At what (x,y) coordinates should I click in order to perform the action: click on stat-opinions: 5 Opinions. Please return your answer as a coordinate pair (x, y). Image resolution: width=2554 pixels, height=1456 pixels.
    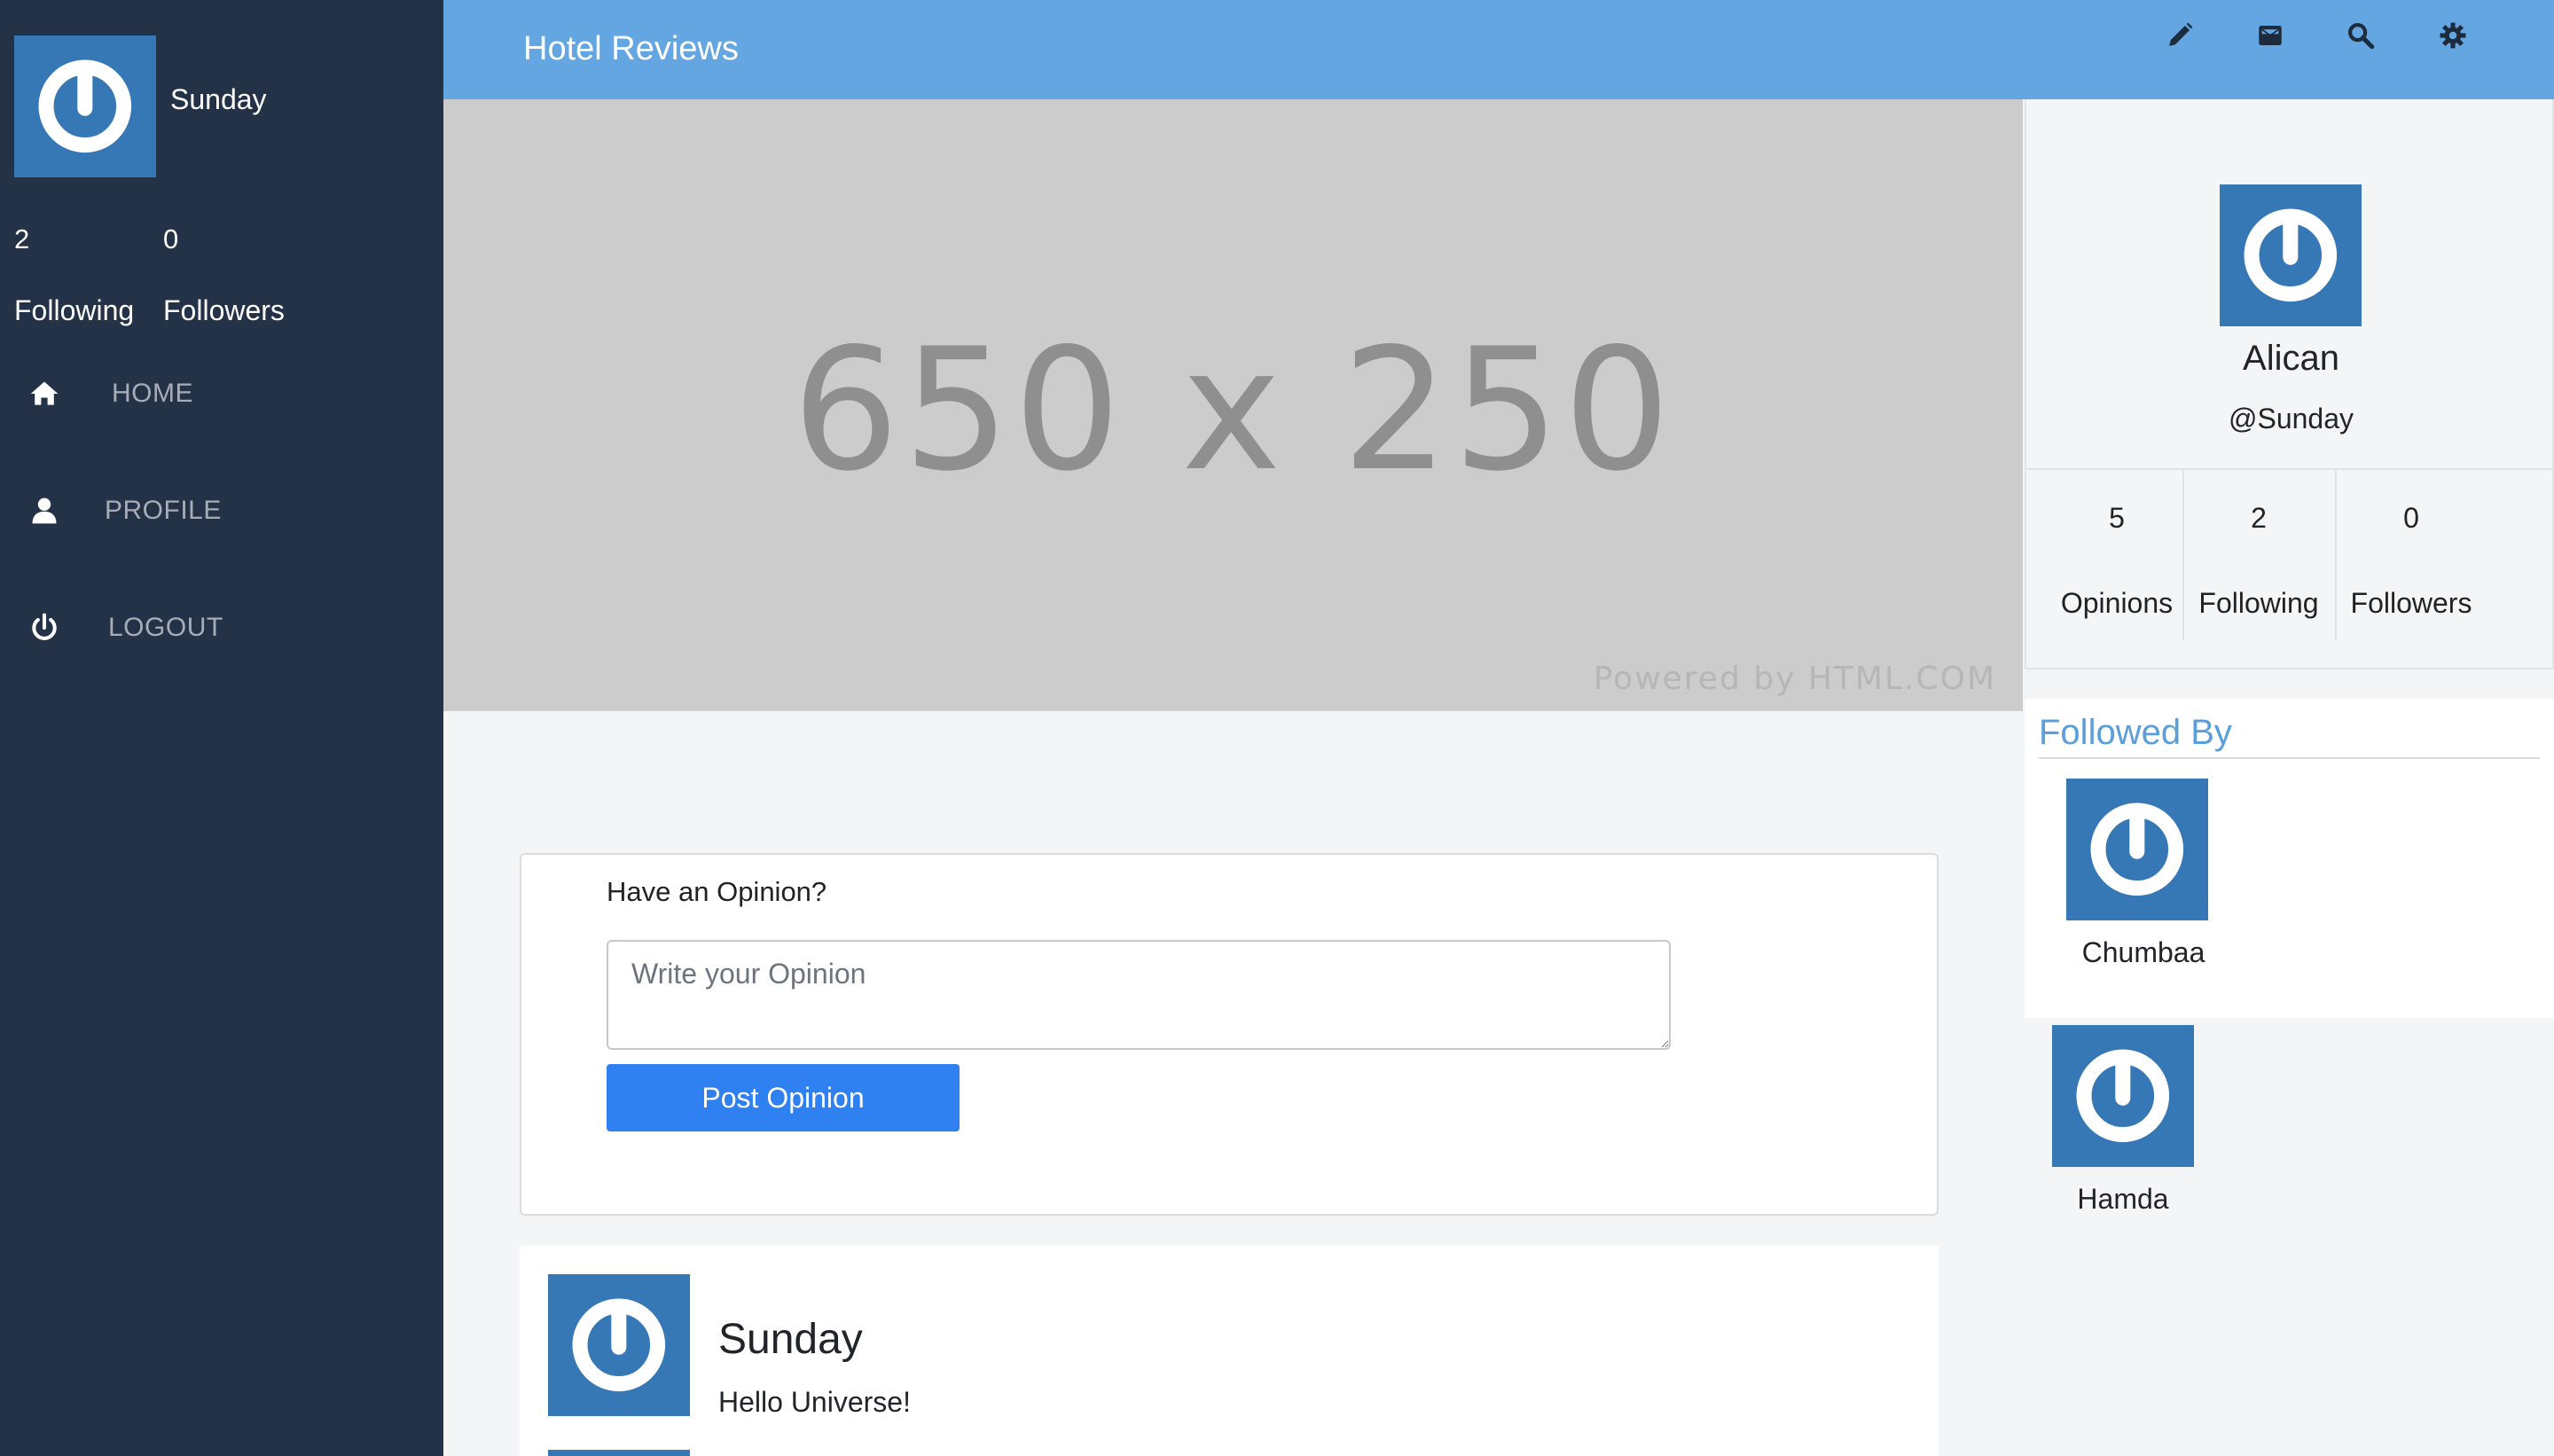
    Looking at the image, I should click on (2117, 569).